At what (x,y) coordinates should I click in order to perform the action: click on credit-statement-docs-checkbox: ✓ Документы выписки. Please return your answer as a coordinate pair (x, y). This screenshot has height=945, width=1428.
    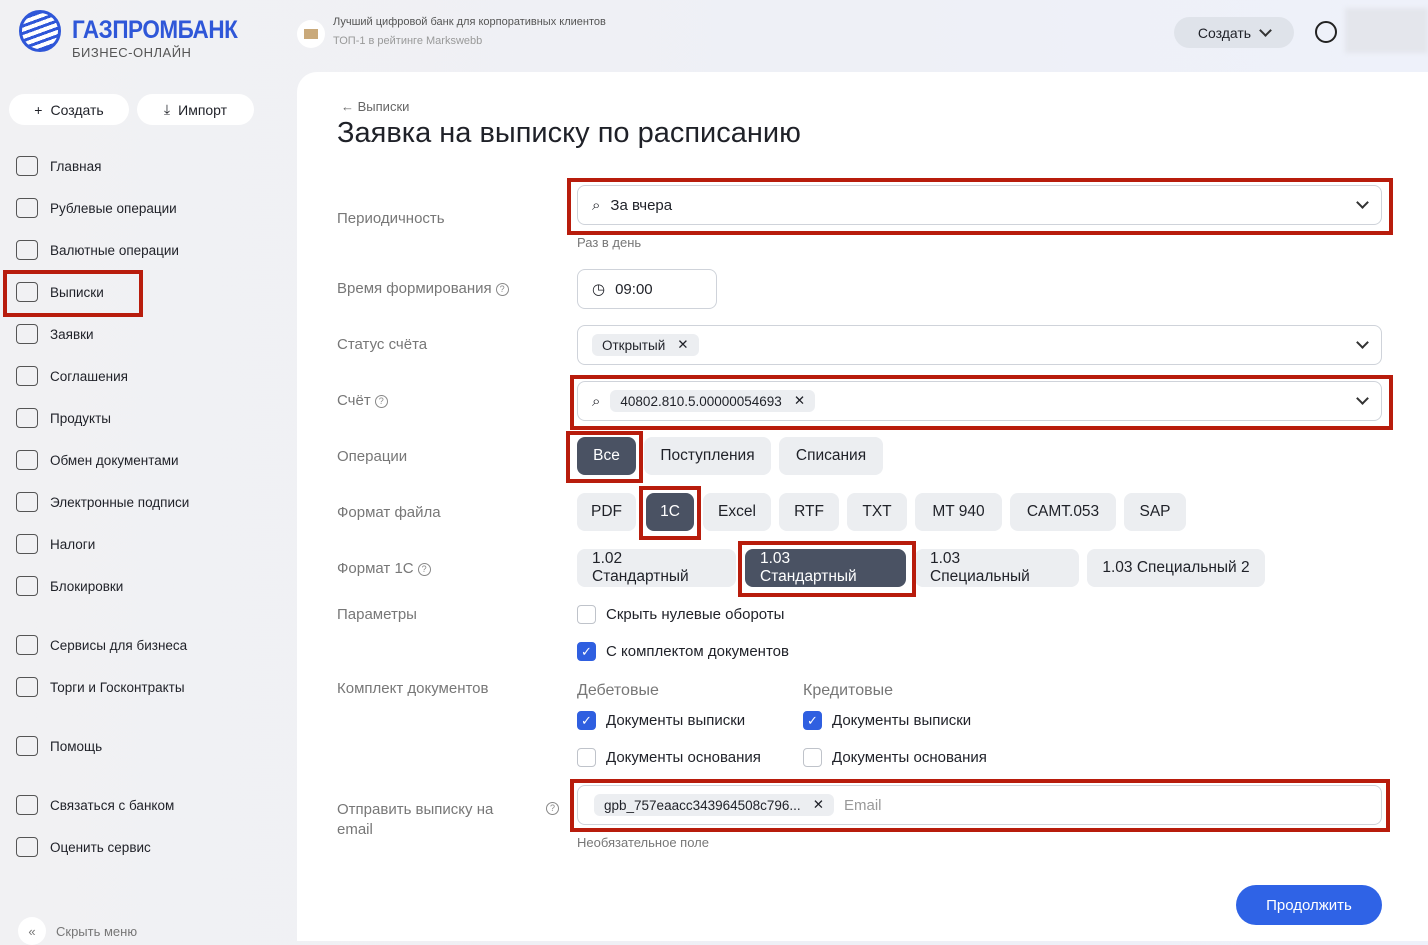
    Looking at the image, I should click on (887, 720).